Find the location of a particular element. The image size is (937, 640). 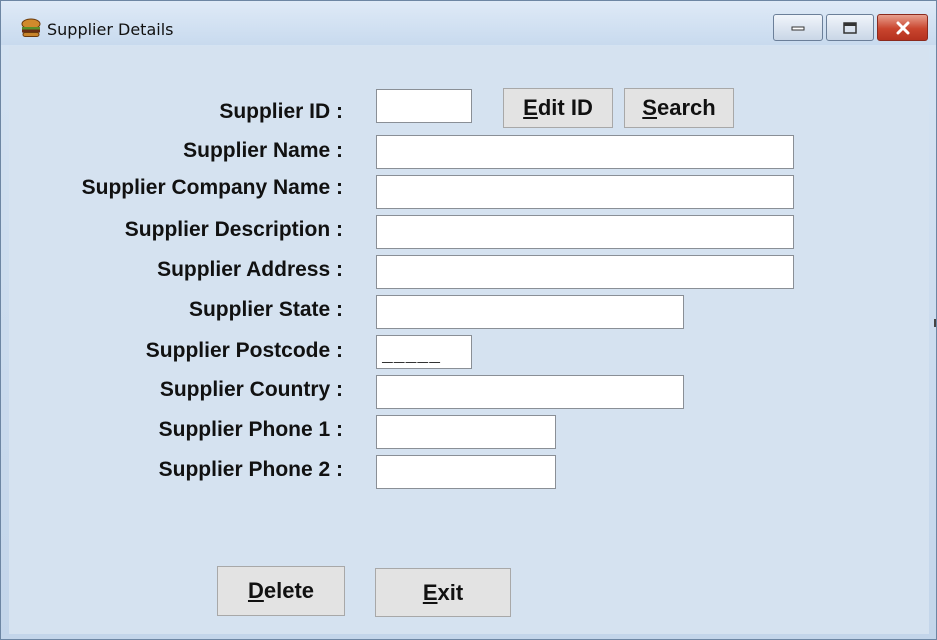

minimize-button is located at coordinates (798, 27).